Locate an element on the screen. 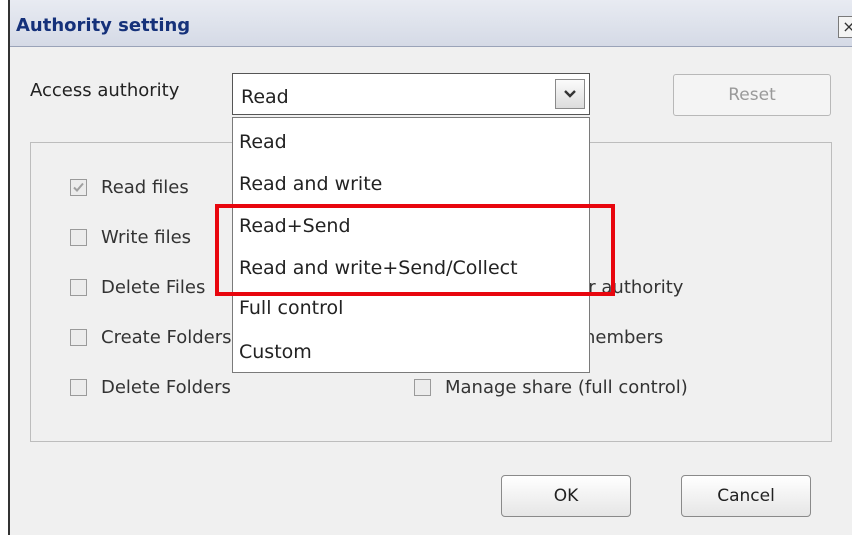 The image size is (852, 535). close-button: × is located at coordinates (845, 27).